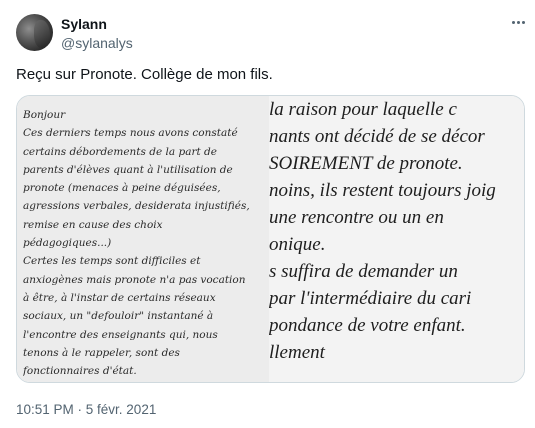 This screenshot has height=428, width=535. What do you see at coordinates (120, 334) in the screenshot?
I see `left-line: l'encontre des enseignants qui, nous` at bounding box center [120, 334].